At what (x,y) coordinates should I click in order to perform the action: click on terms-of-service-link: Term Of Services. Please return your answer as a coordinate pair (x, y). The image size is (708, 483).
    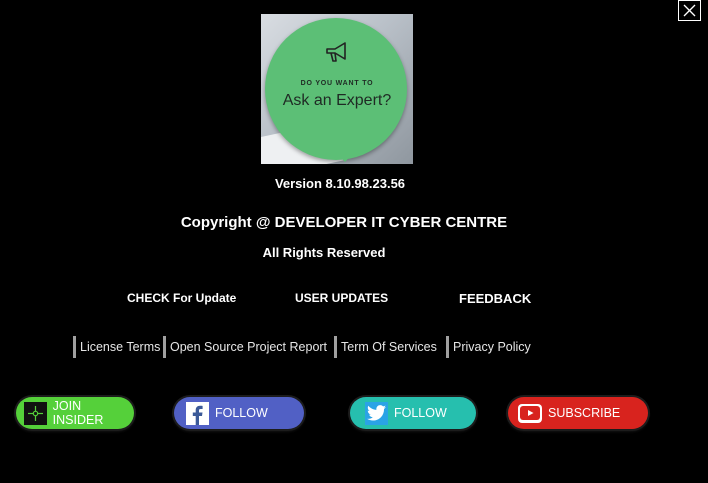
    Looking at the image, I should click on (385, 347).